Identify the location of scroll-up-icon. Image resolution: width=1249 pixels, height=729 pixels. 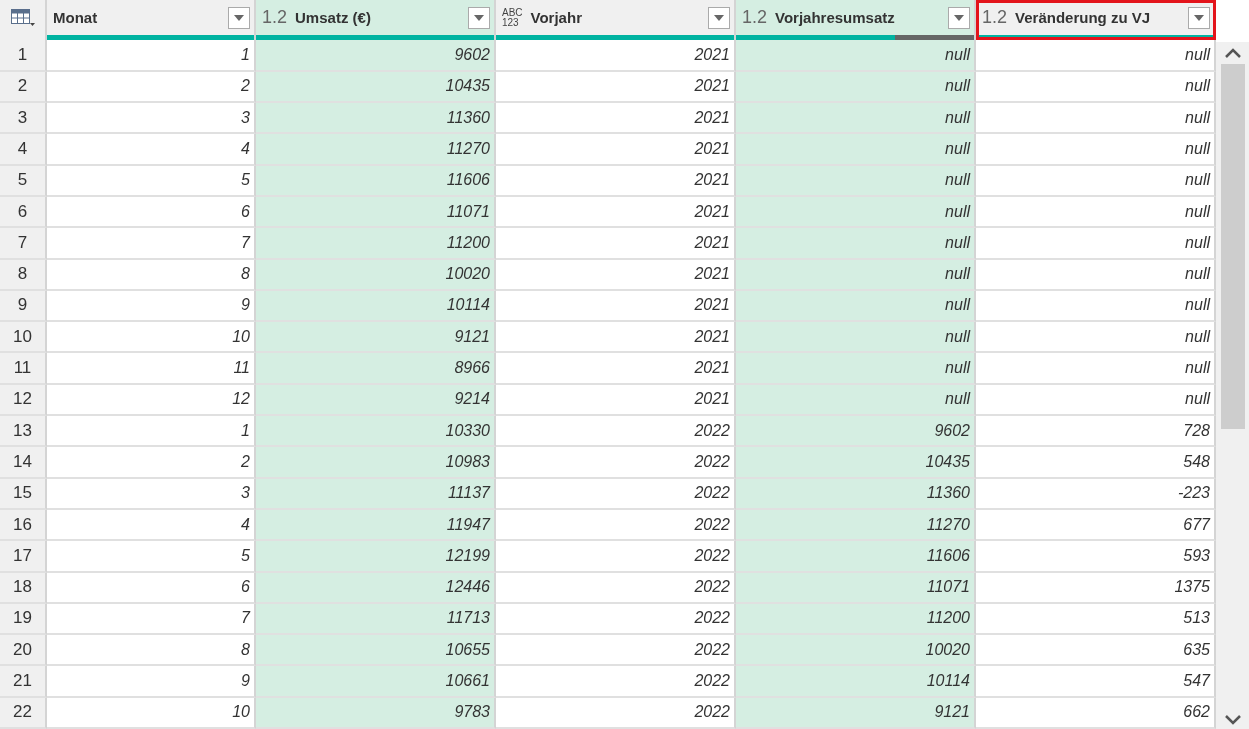
(1232, 53).